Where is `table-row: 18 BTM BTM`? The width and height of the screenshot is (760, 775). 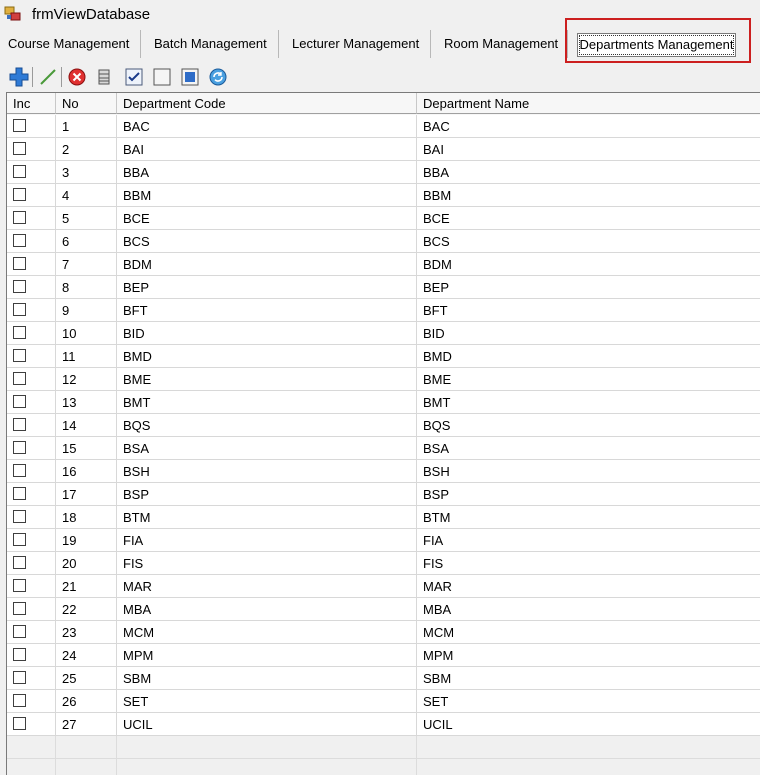
table-row: 18 BTM BTM is located at coordinates (383, 517).